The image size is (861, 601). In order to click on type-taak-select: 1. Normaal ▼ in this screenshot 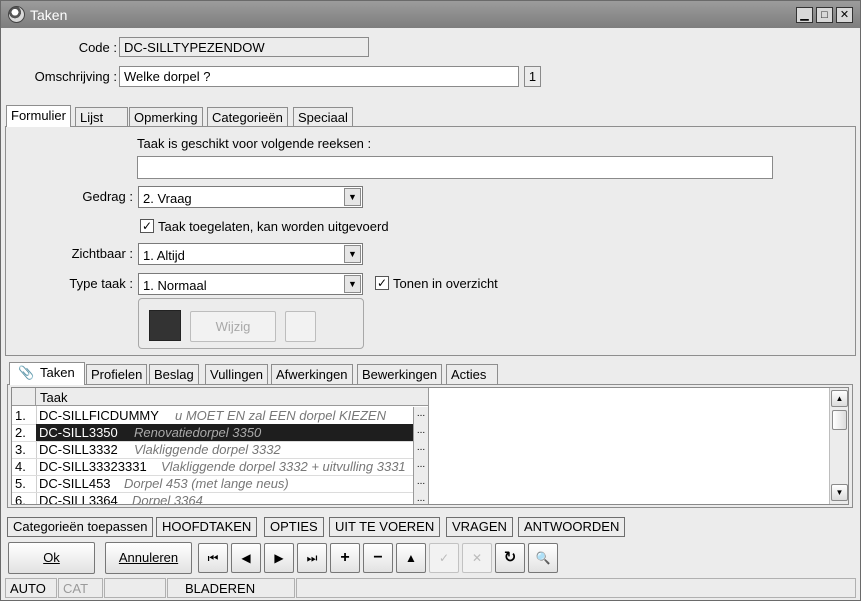, I will do `click(250, 284)`.